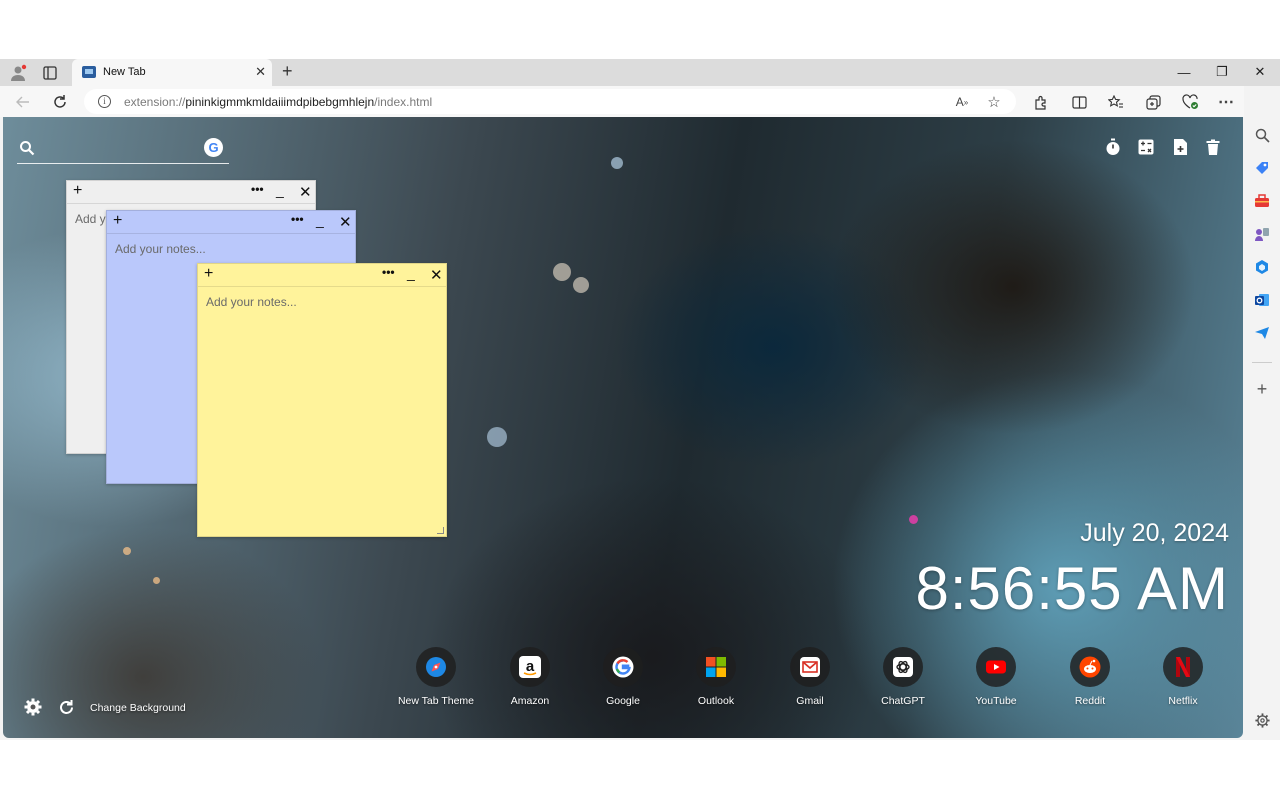 Image resolution: width=1280 pixels, height=800 pixels. I want to click on shortcut-label: YouTube, so click(996, 701).